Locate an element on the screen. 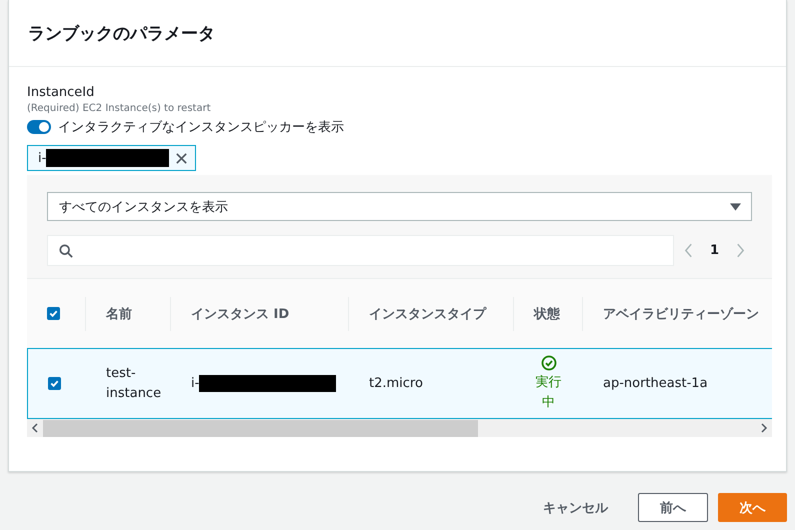 The width and height of the screenshot is (795, 530). table-cell: t2.micro is located at coordinates (396, 383).